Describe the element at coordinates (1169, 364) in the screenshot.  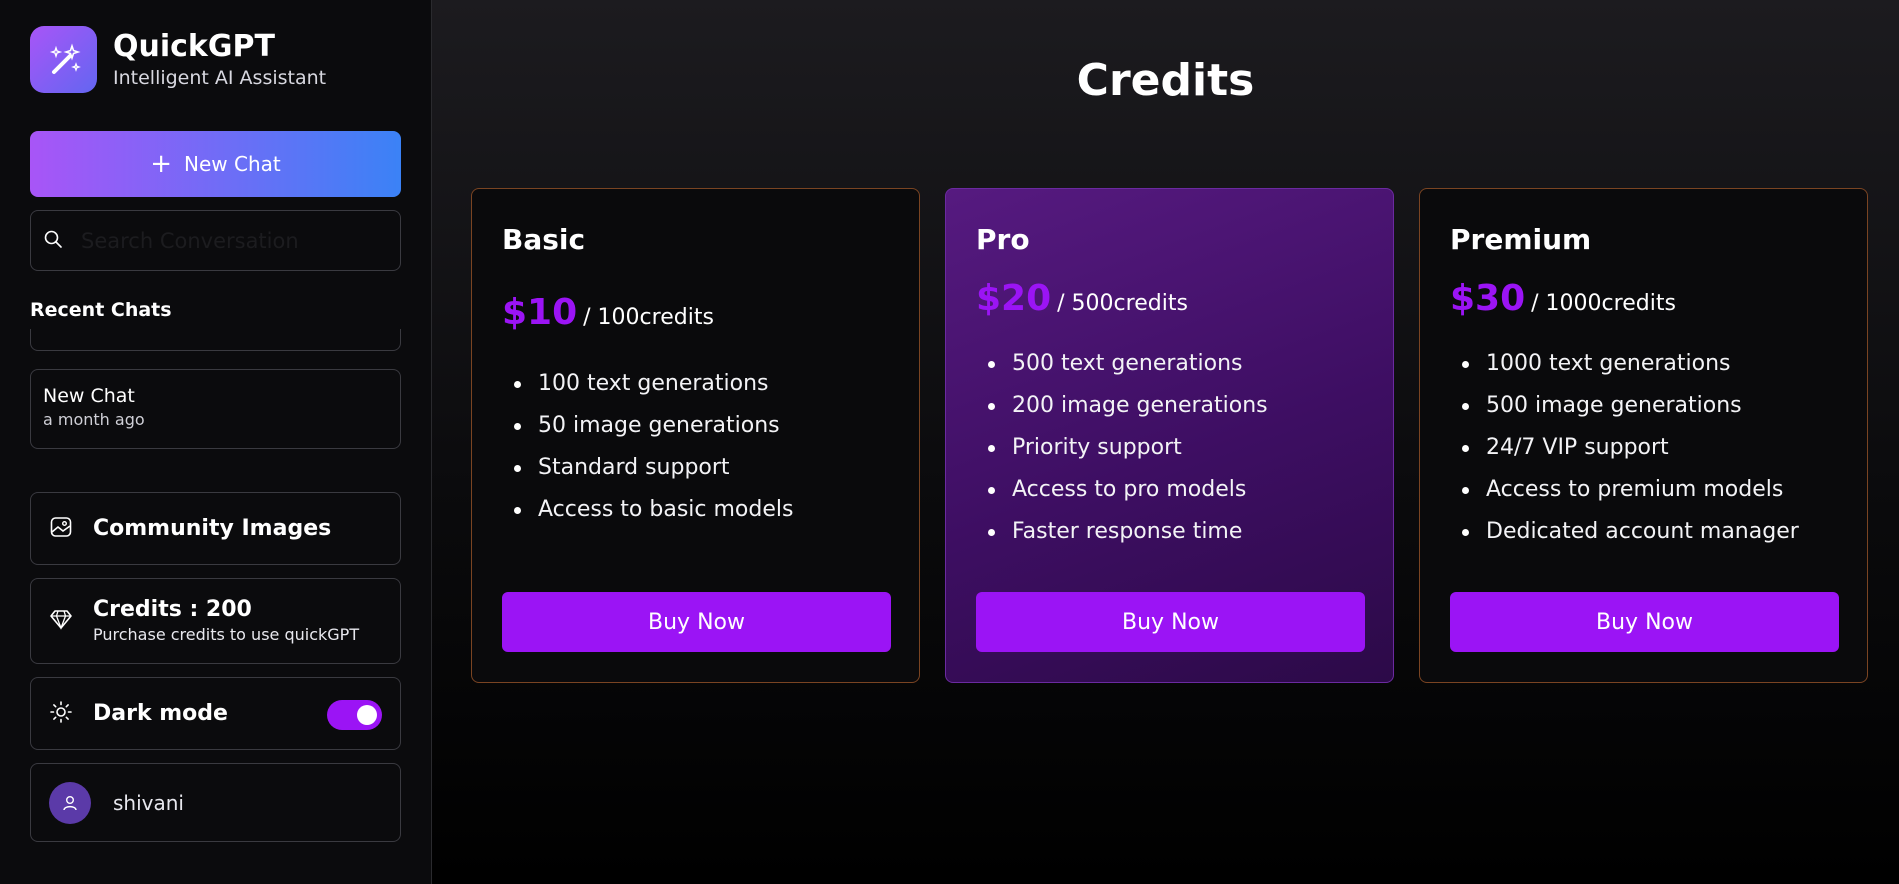
I see `feature-item: 500 text generations` at that location.